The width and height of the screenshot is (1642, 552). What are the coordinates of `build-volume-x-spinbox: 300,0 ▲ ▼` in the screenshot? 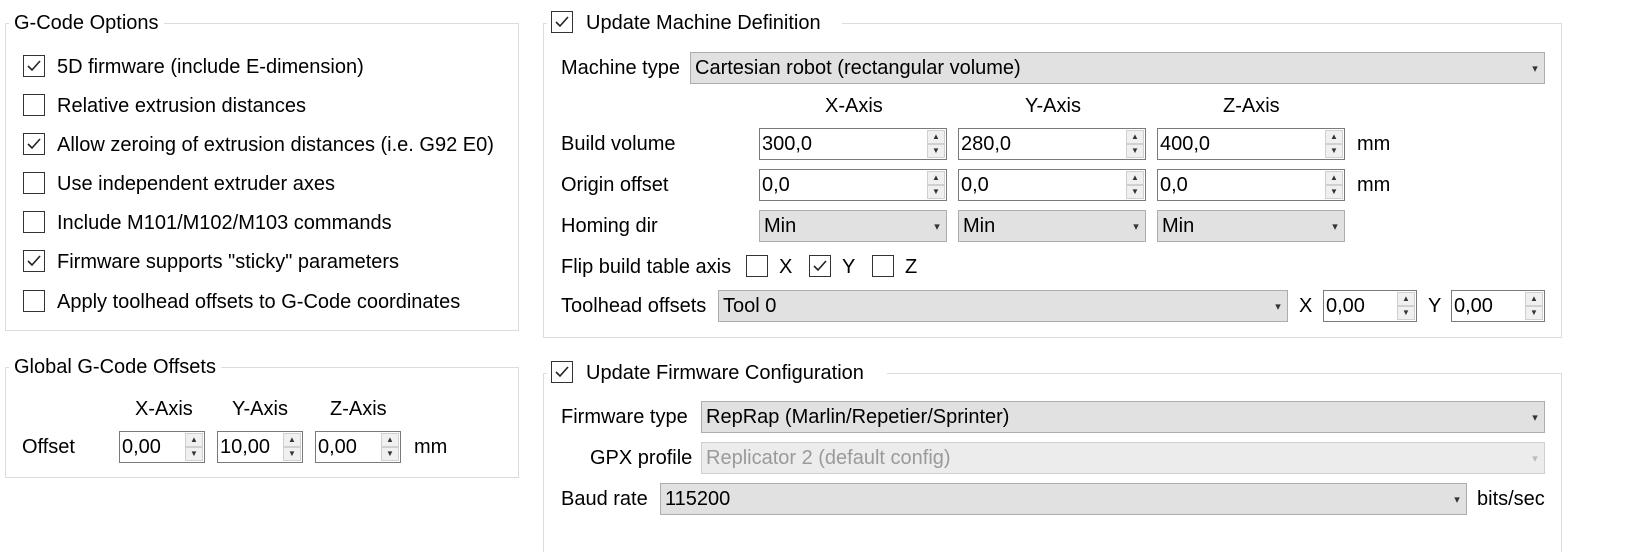 It's located at (853, 144).